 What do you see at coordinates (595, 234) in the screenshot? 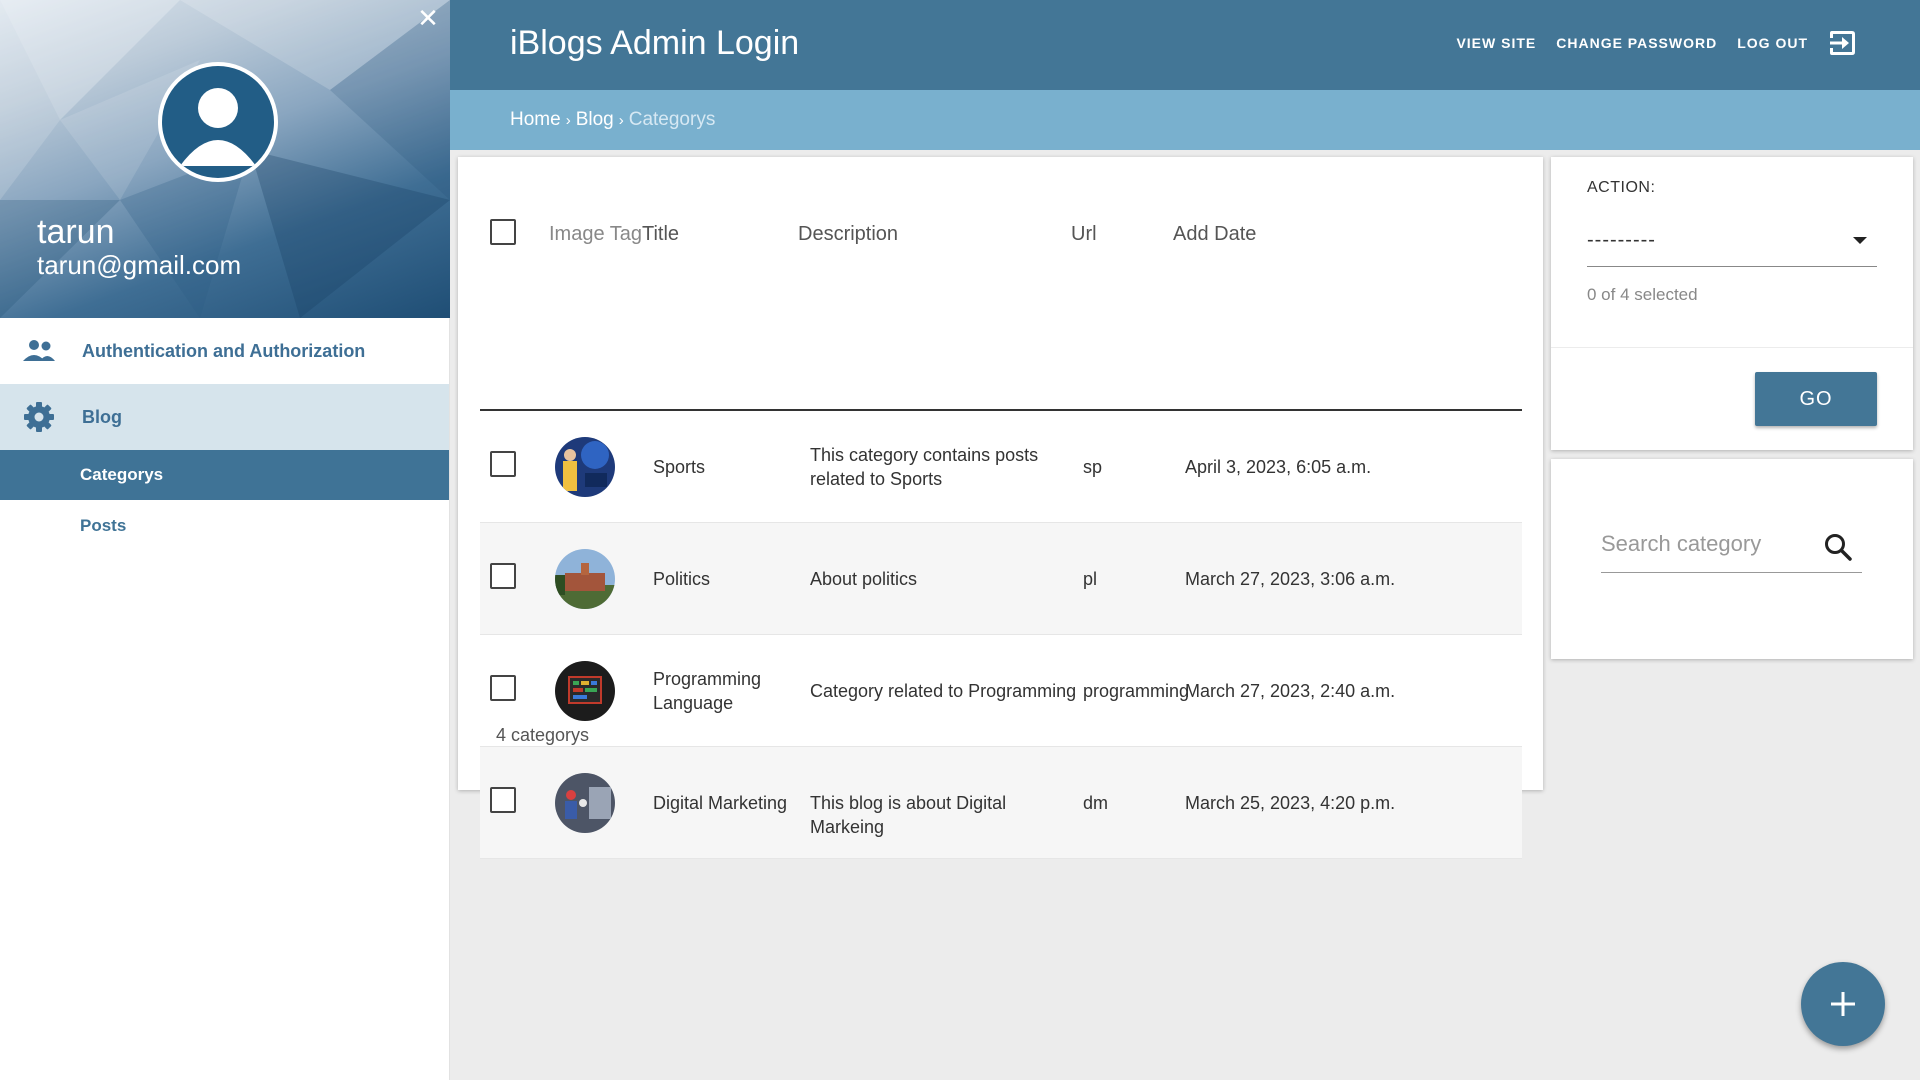
I see `column-header-image-tag: Image Tag` at bounding box center [595, 234].